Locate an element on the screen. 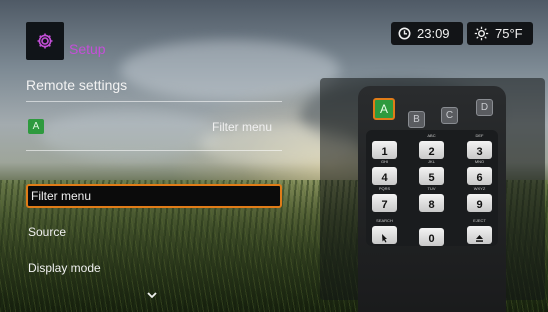 The height and width of the screenshot is (312, 548). menu-item-label: Filter menu is located at coordinates (61, 196).